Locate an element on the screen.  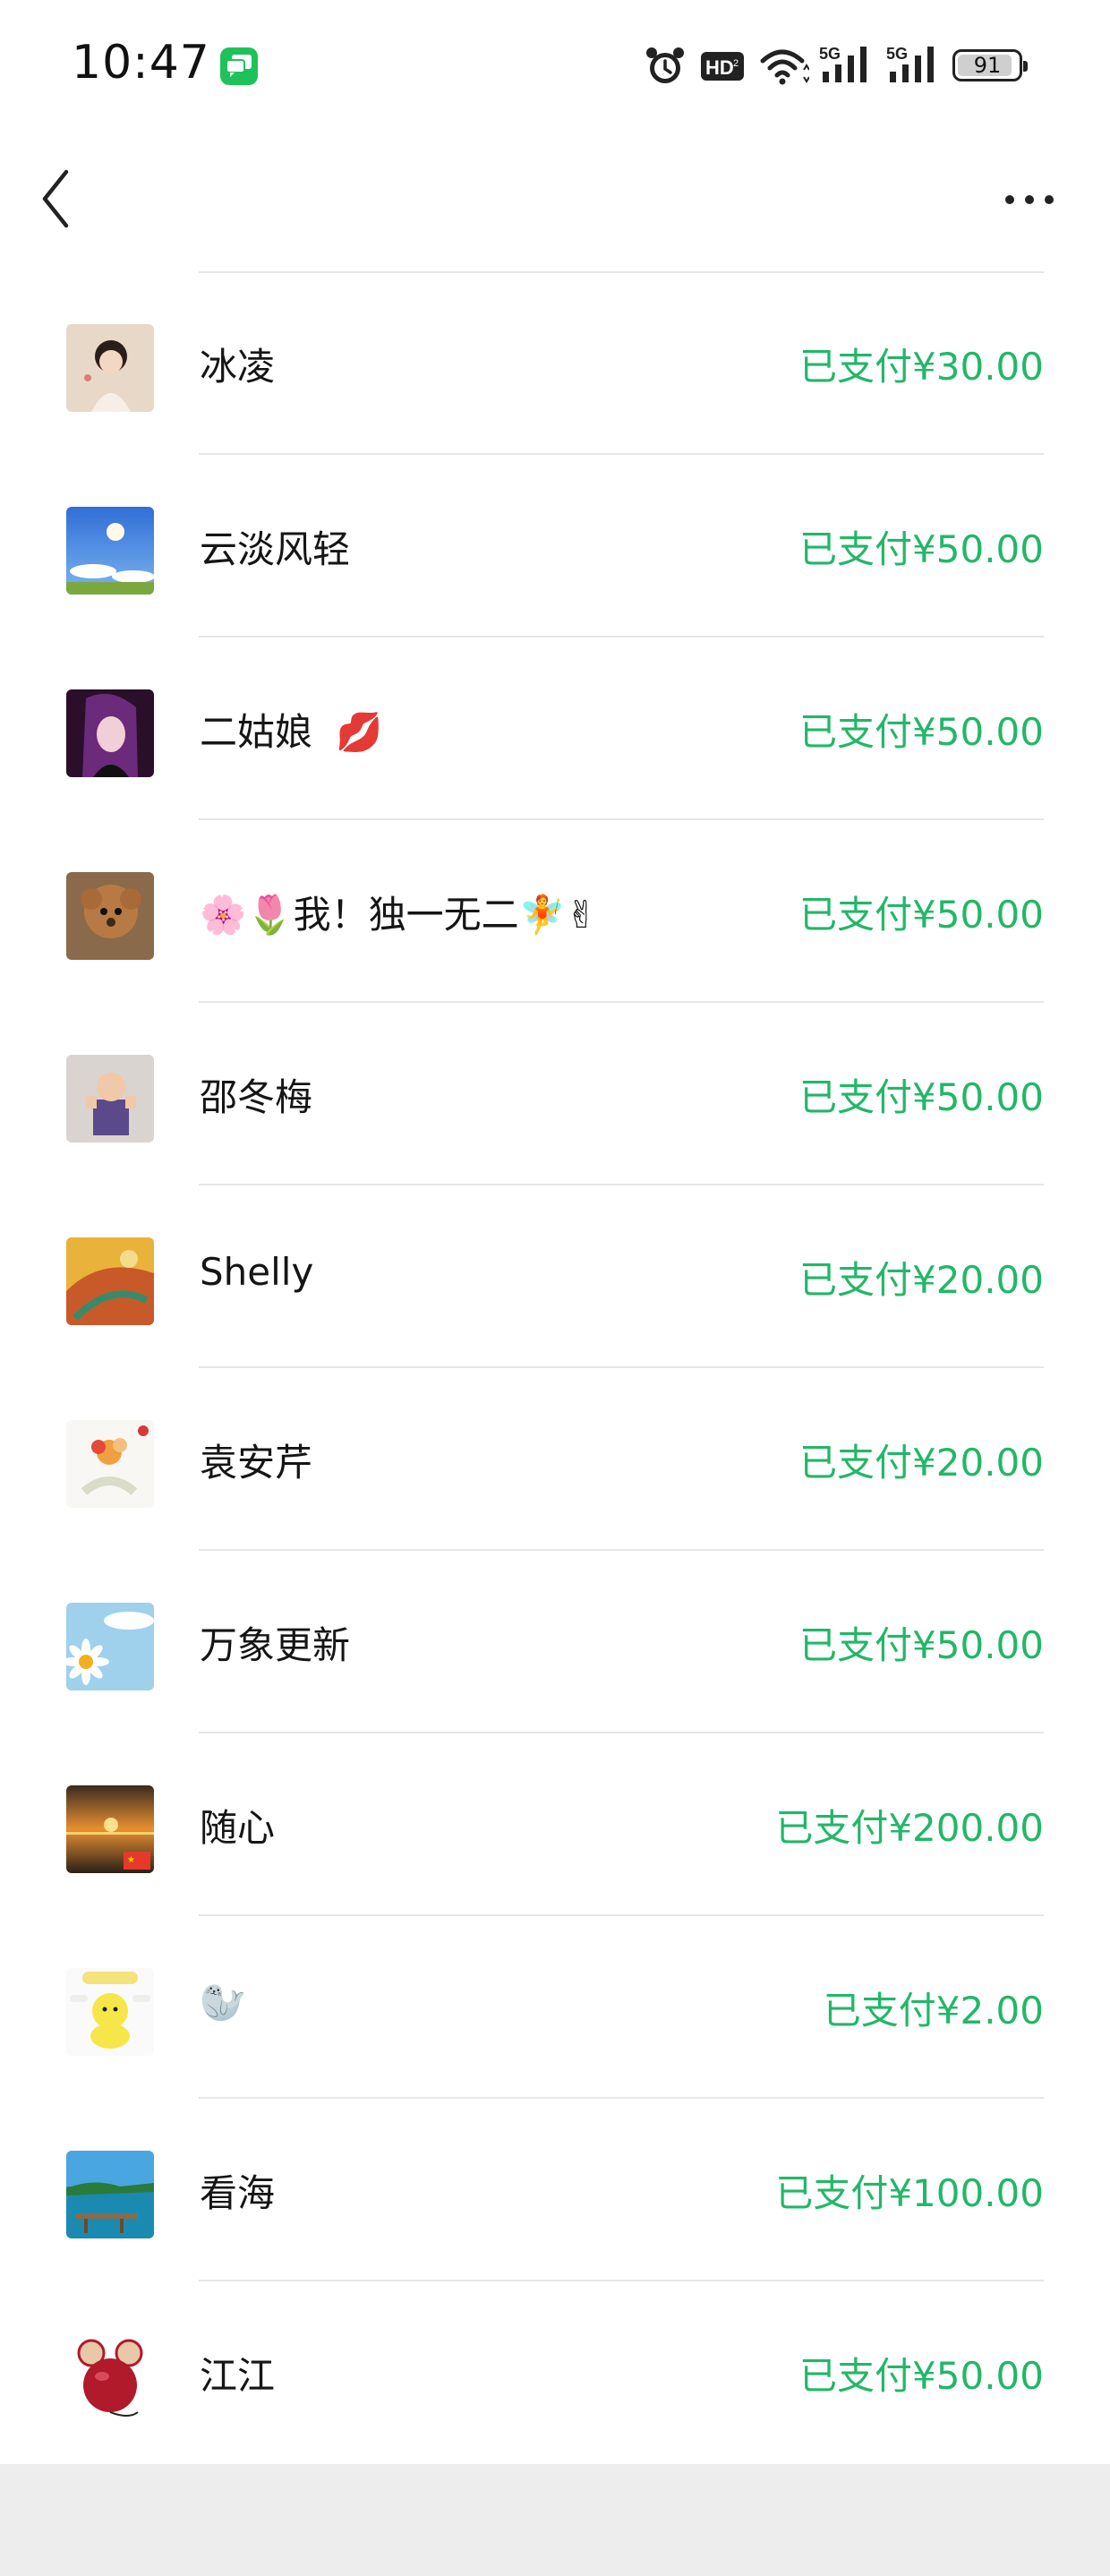
wifi-icon is located at coordinates (784, 67).